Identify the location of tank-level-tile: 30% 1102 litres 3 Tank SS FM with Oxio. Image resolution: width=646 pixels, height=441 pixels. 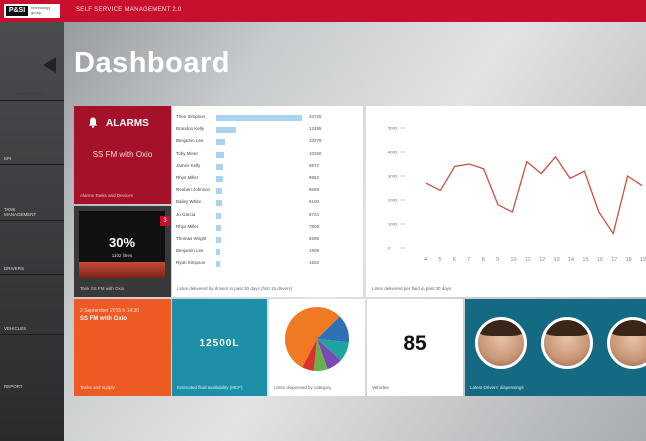
(122, 251).